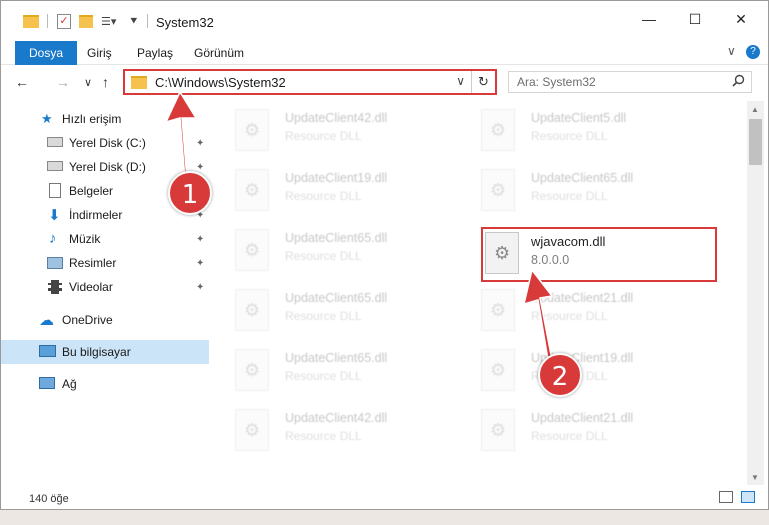  Describe the element at coordinates (755, 293) in the screenshot. I see `vertical-scrollbar: ▲ ▼` at that location.